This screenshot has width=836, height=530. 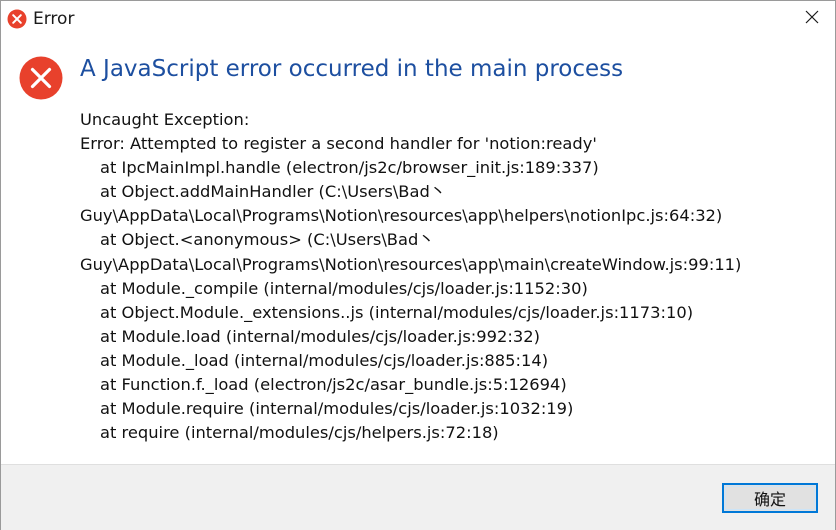 What do you see at coordinates (267, 240) in the screenshot?
I see `message-line: at Object.<anonymous> (C:\Users\Bad丶` at bounding box center [267, 240].